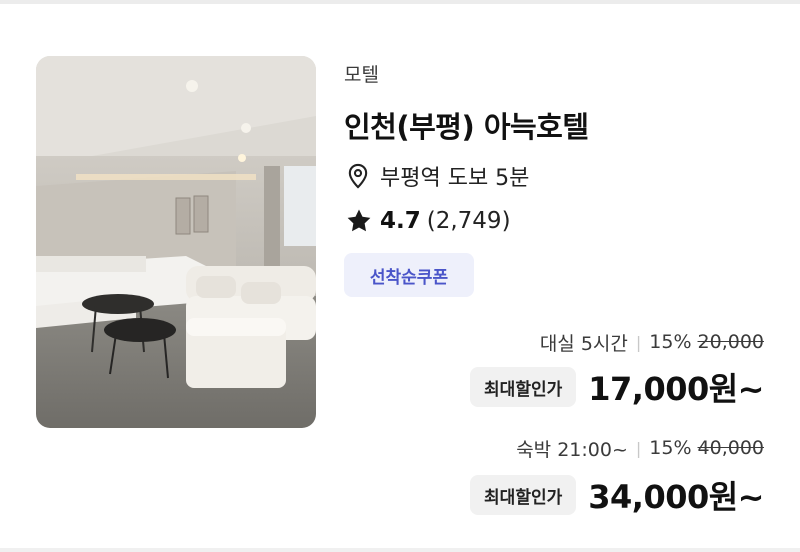 This screenshot has width=800, height=552. What do you see at coordinates (455, 178) in the screenshot?
I see `location-text: 부평역 도보 5분` at bounding box center [455, 178].